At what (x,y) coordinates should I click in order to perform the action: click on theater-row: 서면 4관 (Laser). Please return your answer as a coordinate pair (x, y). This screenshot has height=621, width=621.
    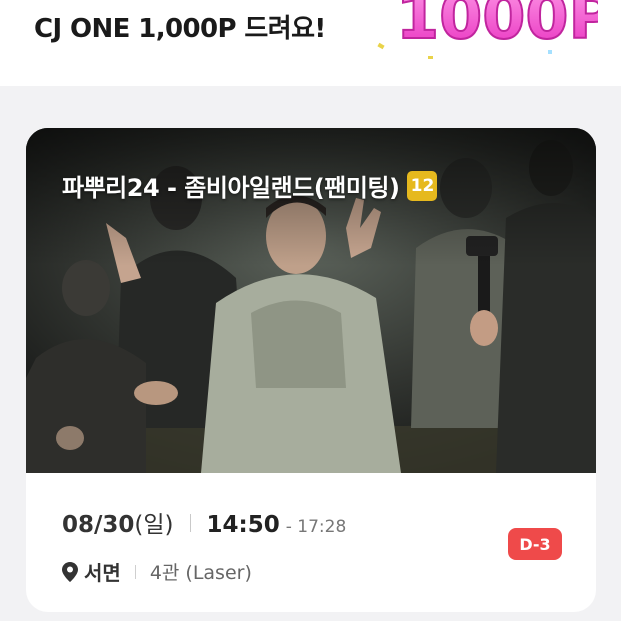
    Looking at the image, I should click on (322, 571).